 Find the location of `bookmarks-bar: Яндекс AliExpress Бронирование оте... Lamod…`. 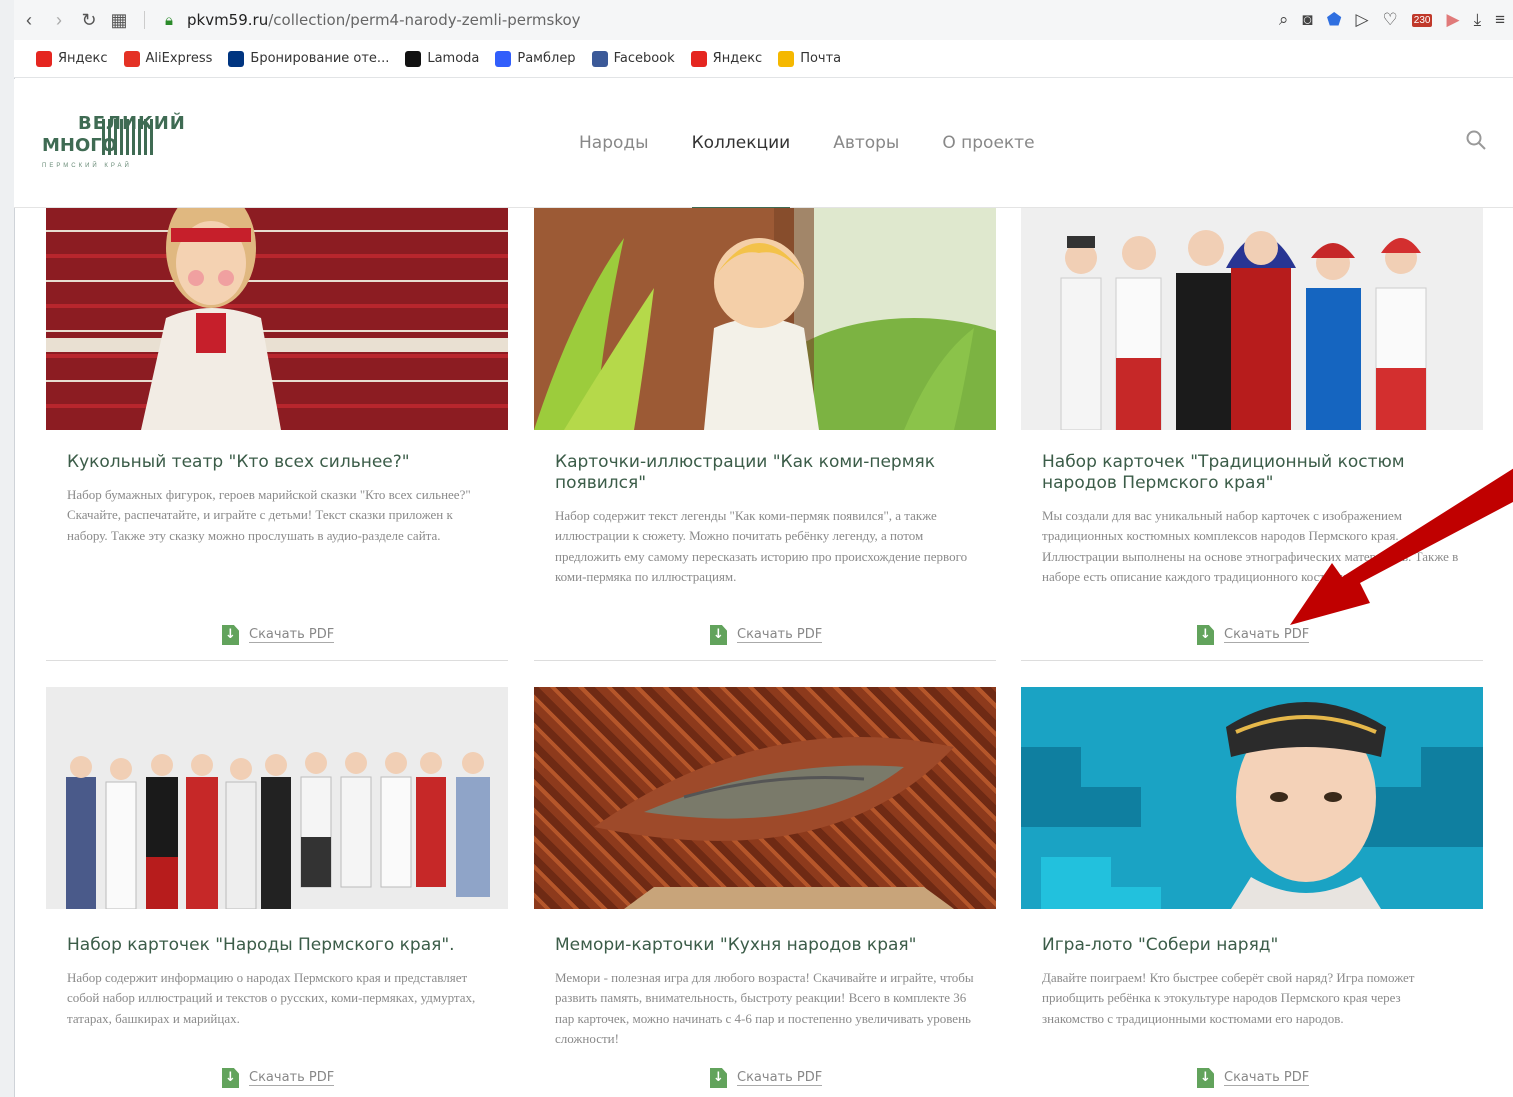

bookmarks-bar: Яндекс AliExpress Бронирование оте... Lamod… is located at coordinates (763, 59).